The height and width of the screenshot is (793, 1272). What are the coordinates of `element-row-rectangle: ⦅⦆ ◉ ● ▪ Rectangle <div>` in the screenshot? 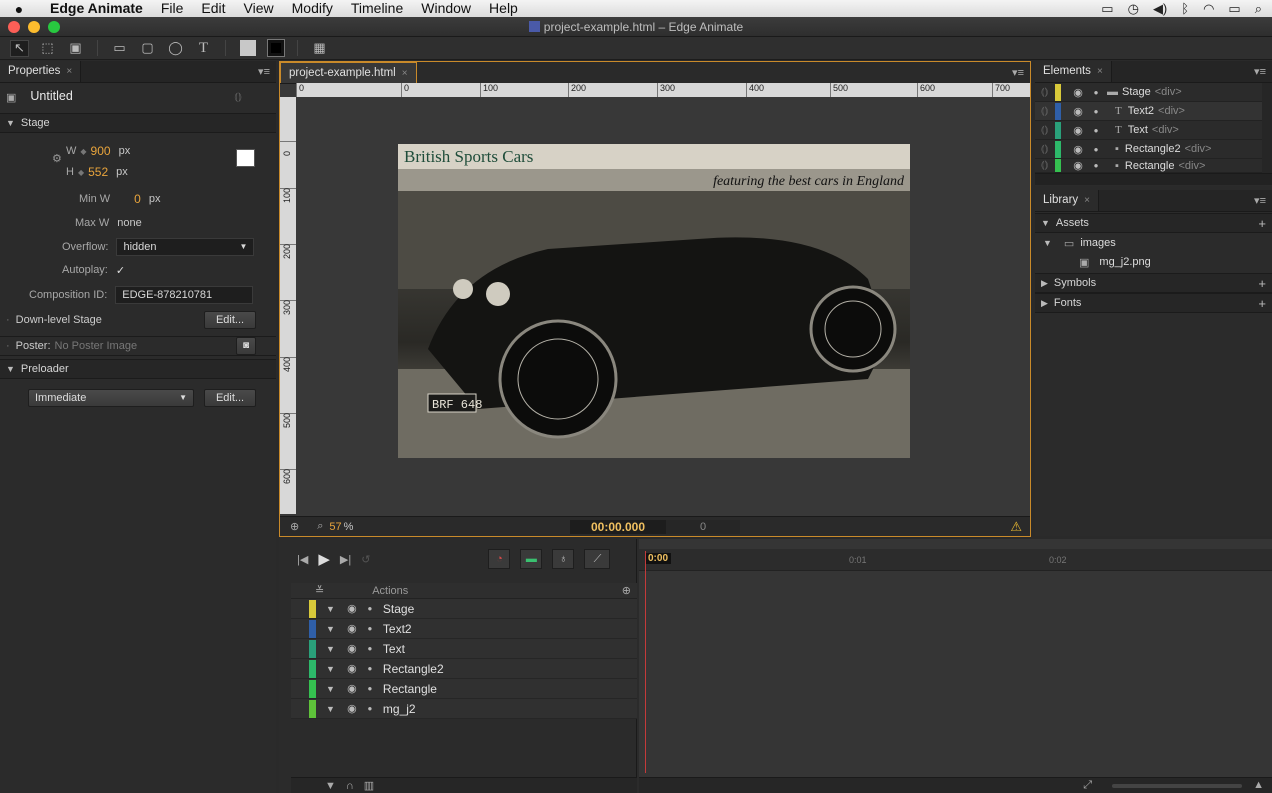 It's located at (1148, 166).